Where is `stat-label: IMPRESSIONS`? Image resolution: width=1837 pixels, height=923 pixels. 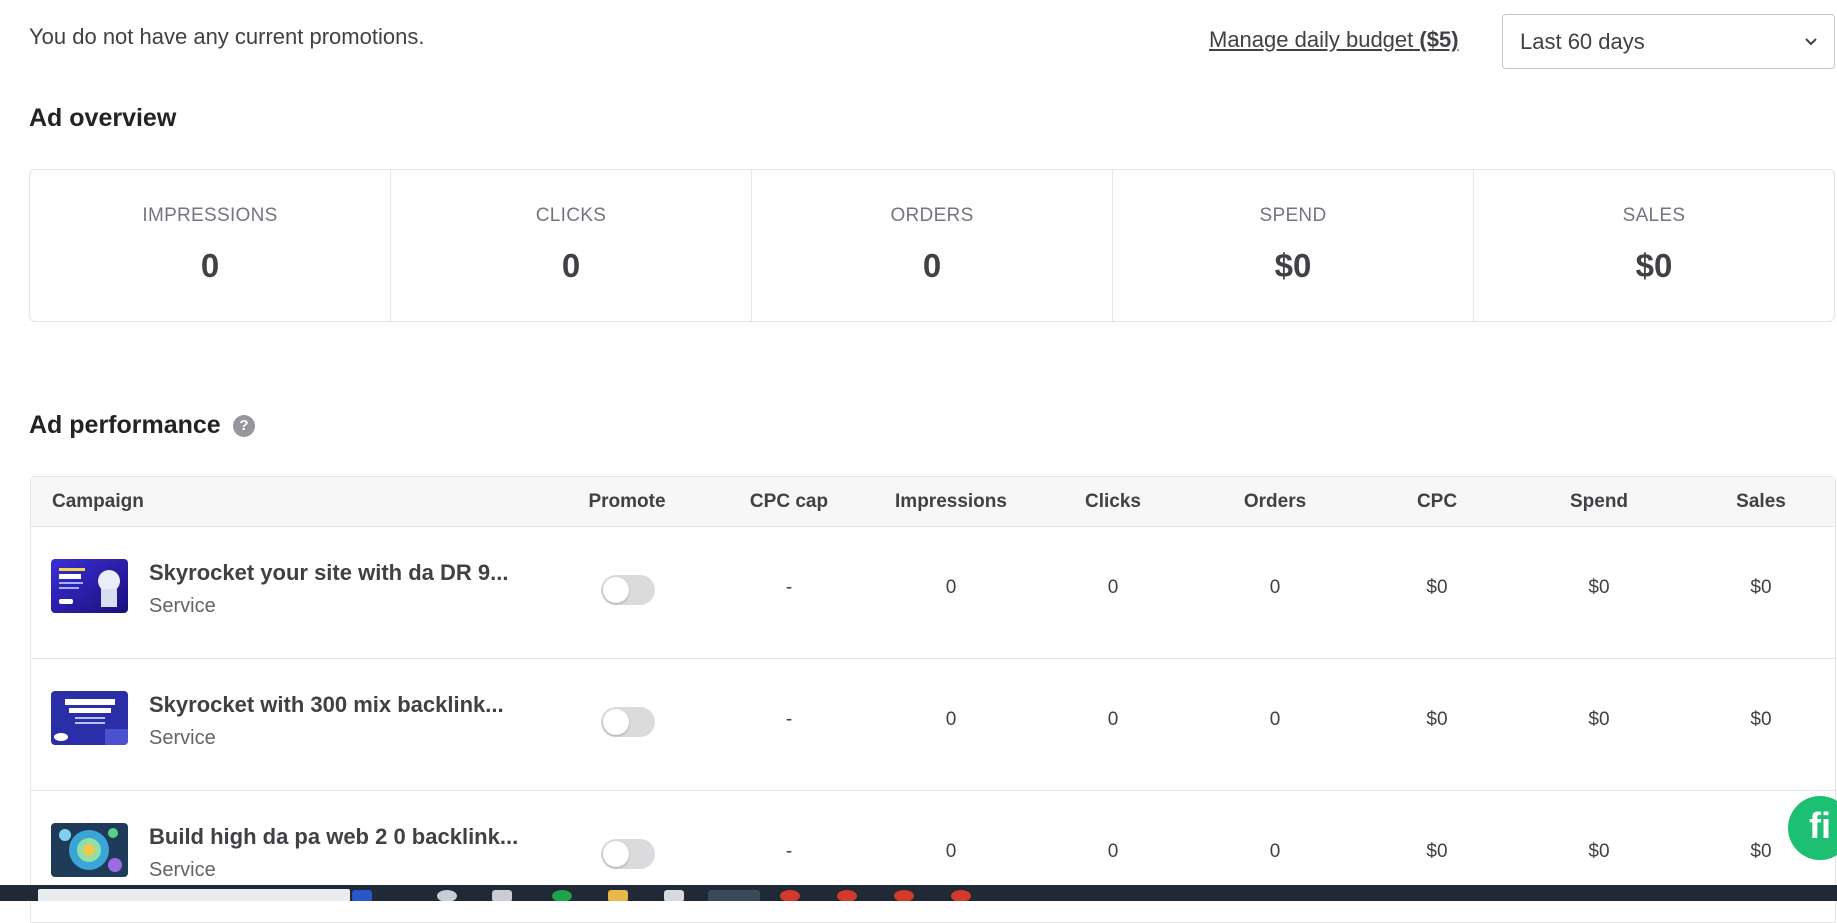 stat-label: IMPRESSIONS is located at coordinates (210, 215).